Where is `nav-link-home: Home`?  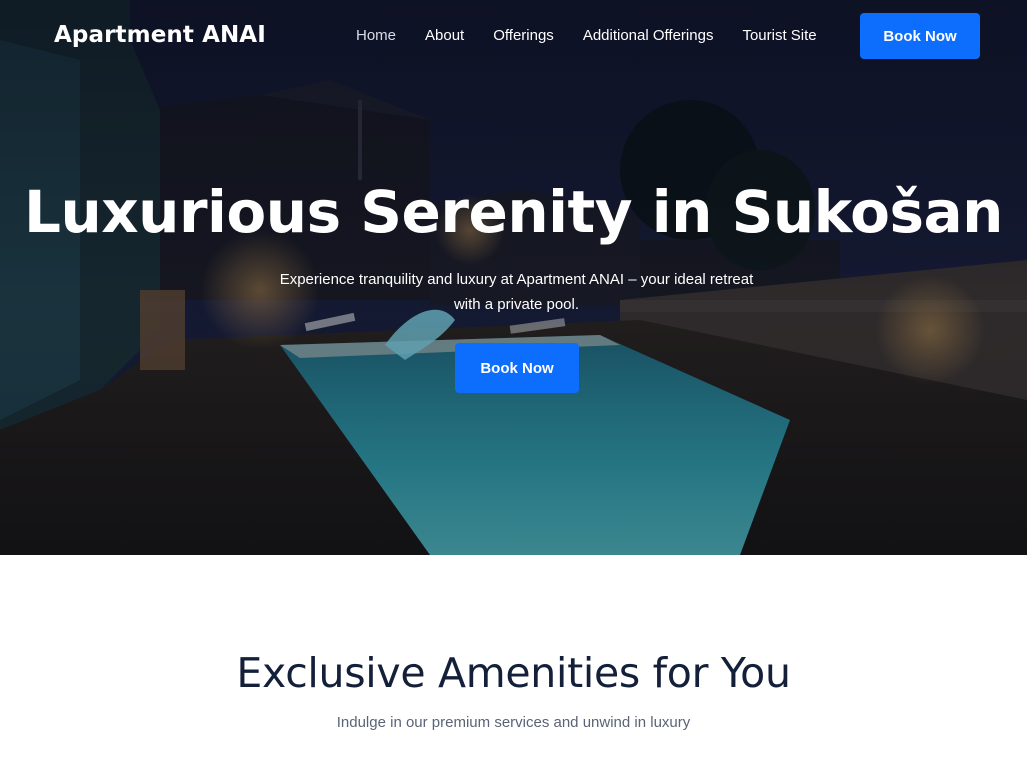 nav-link-home: Home is located at coordinates (376, 35).